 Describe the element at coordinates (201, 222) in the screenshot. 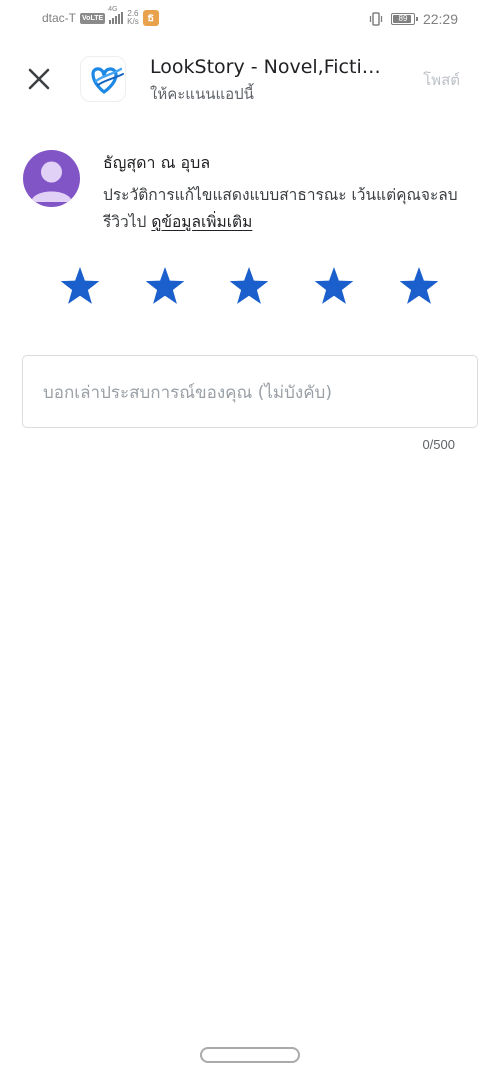

I see `learn-more-link: ดูข้อมูลเพิ่มเติม` at that location.